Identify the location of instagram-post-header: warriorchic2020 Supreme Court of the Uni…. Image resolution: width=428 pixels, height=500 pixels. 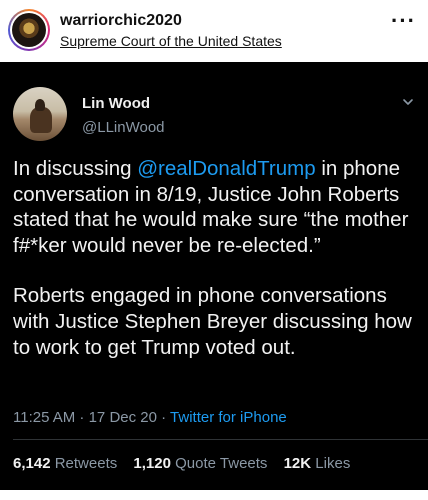
(214, 31).